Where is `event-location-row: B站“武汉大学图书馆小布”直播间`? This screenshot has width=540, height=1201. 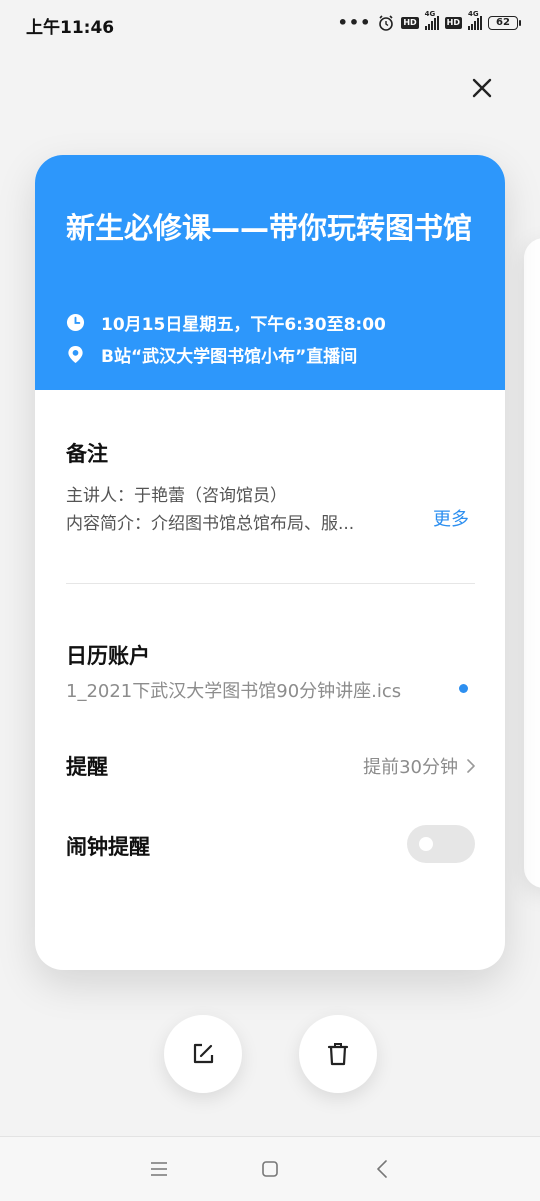
event-location-row: B站“武汉大学图书馆小布”直播间 is located at coordinates (211, 354).